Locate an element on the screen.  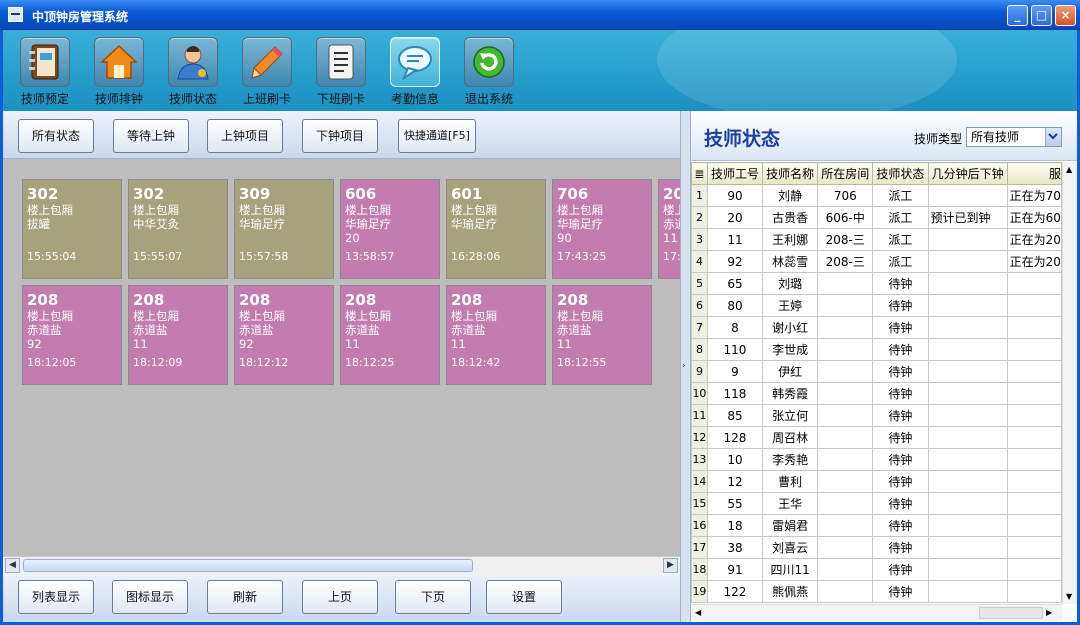
table-cell: 38 is located at coordinates (735, 547).